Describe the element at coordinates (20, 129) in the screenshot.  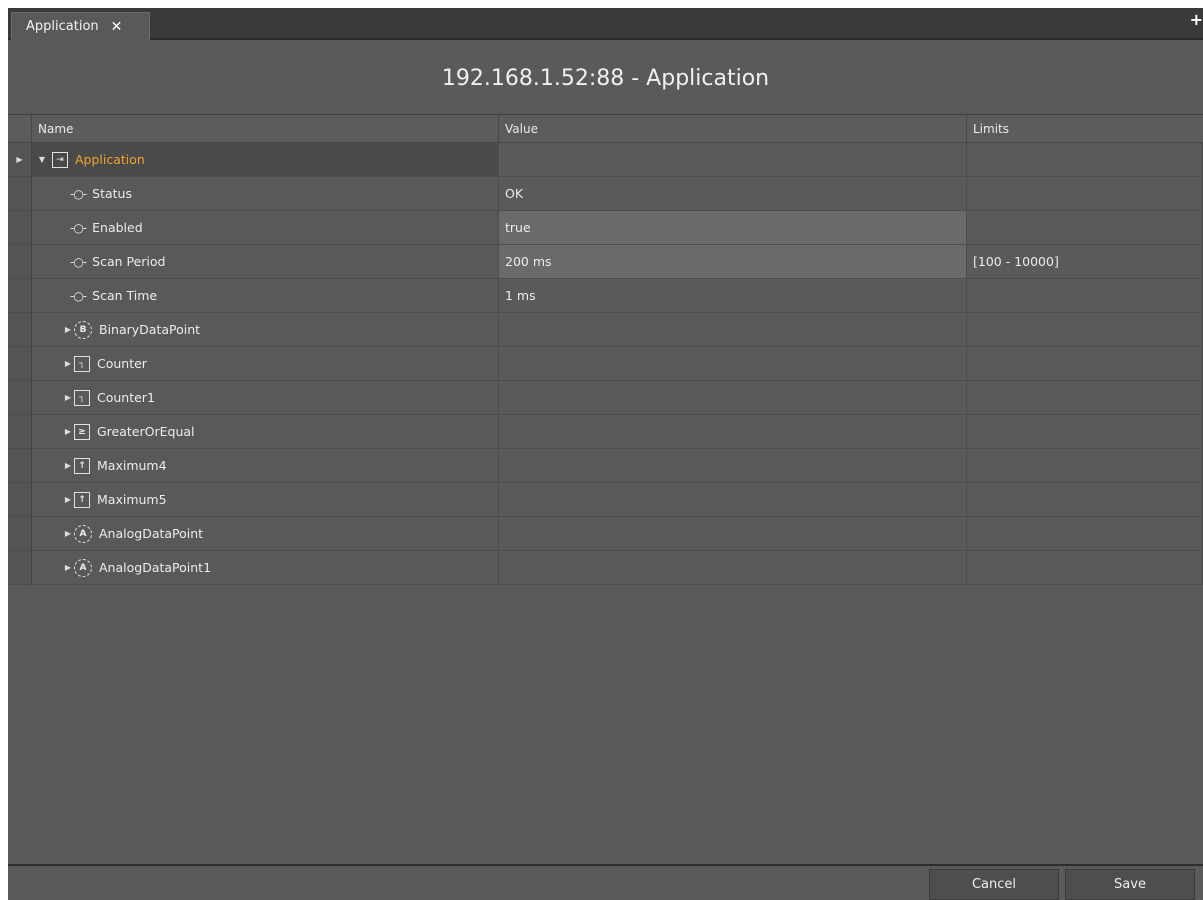
I see `header-selector` at that location.